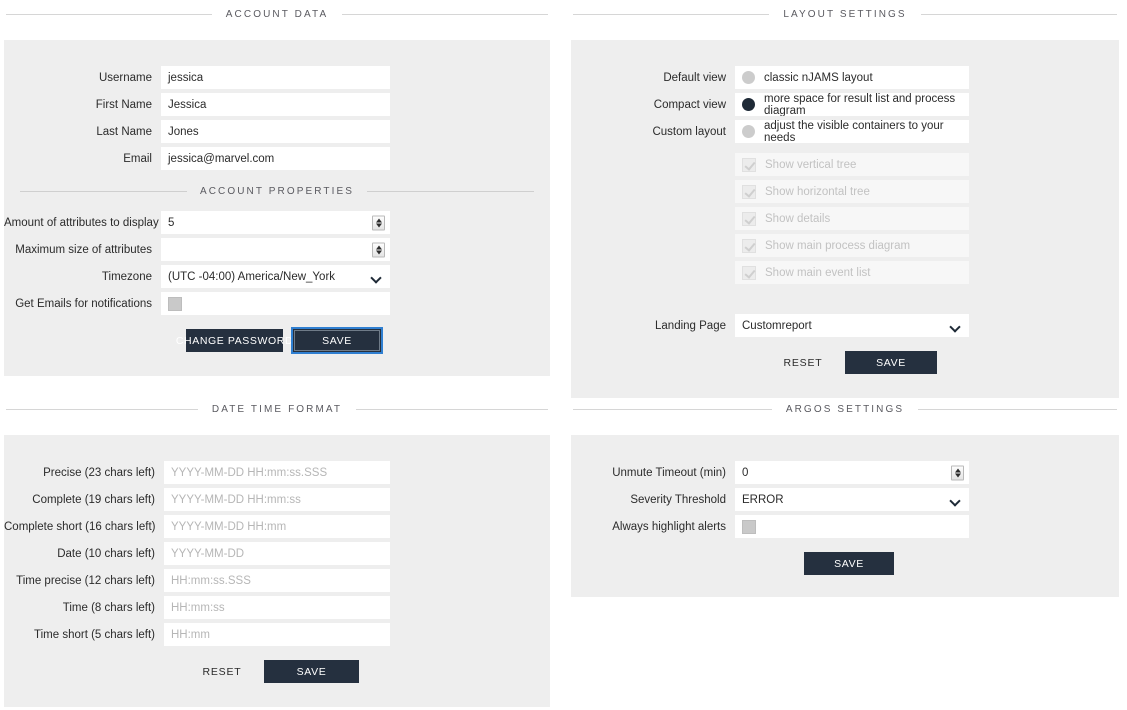  I want to click on always-highlight-checkbox, so click(749, 526).